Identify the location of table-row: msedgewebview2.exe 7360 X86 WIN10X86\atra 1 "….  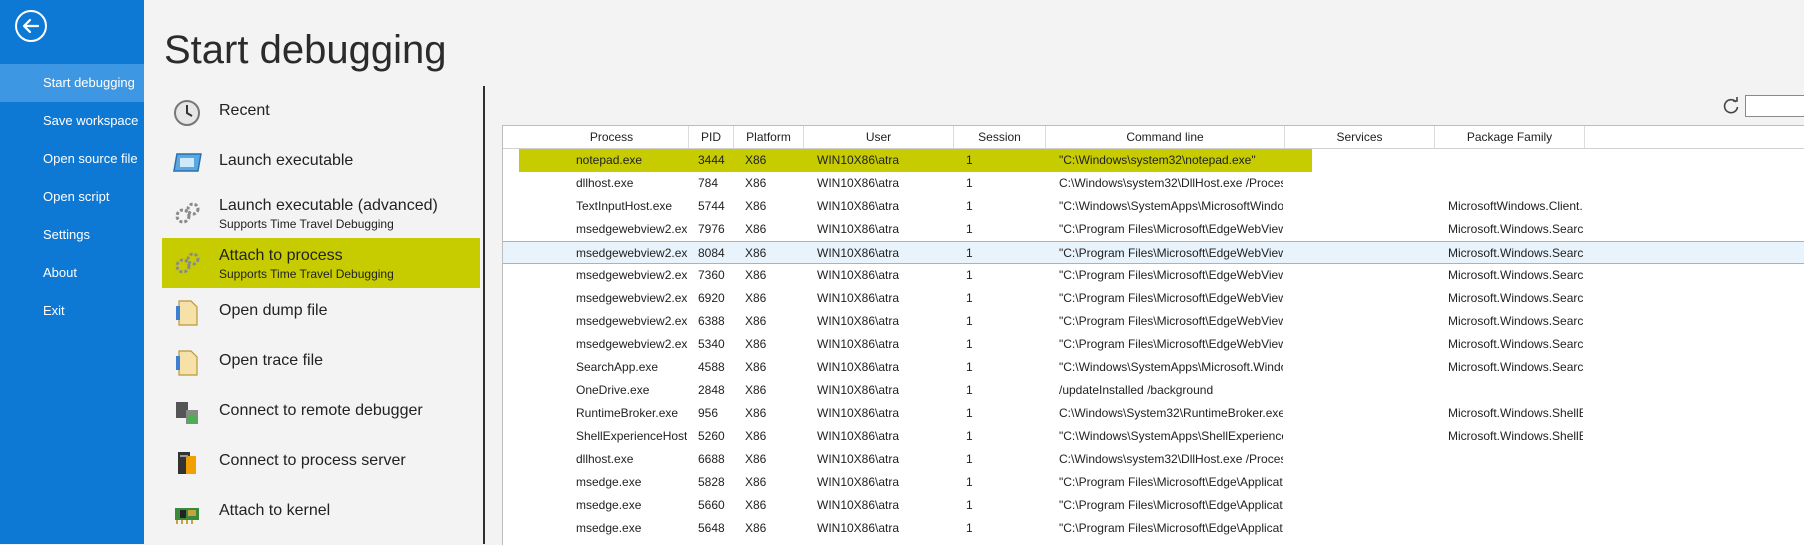
(1153, 275).